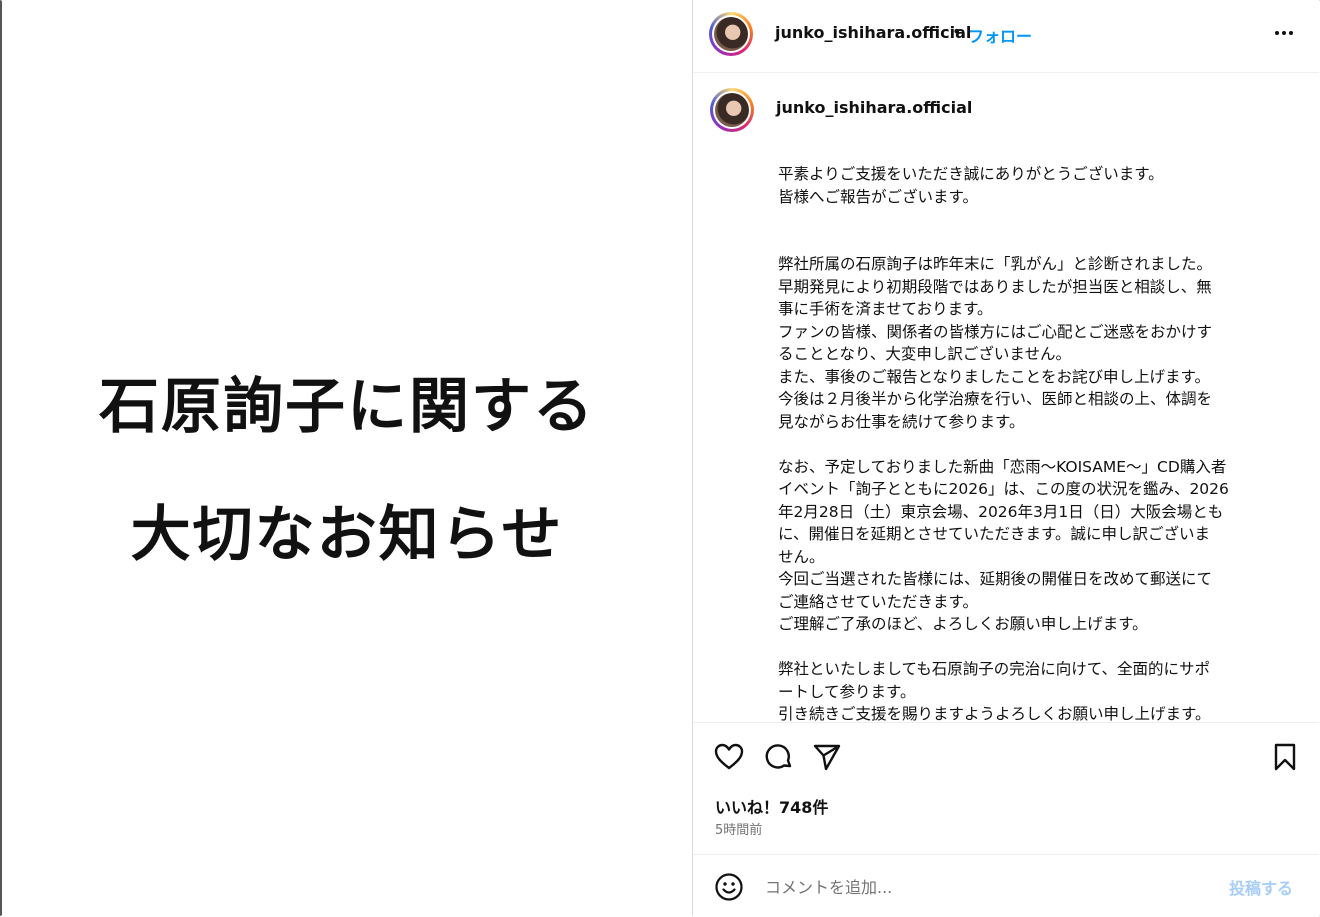 The image size is (1320, 917). What do you see at coordinates (1261, 887) in the screenshot?
I see `post-comment-button: 投稿する` at bounding box center [1261, 887].